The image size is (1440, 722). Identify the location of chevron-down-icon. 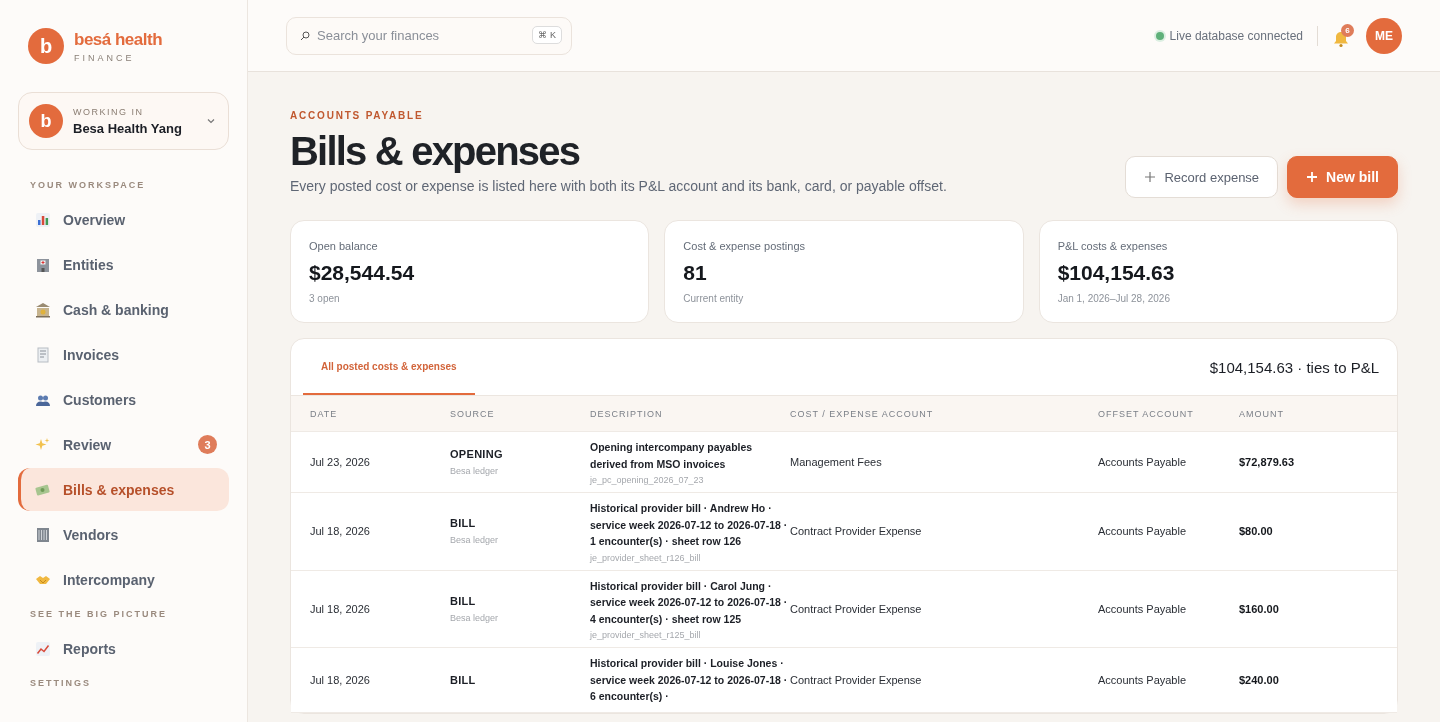
(211, 121).